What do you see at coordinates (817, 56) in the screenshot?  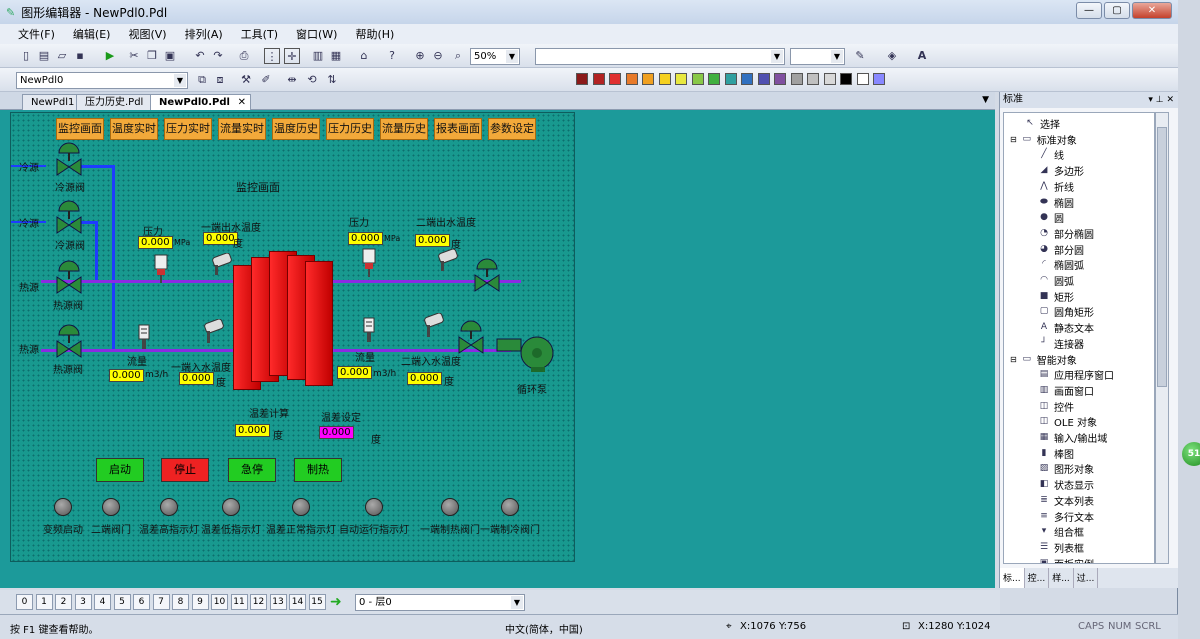 I see `font-size-select: ▼` at bounding box center [817, 56].